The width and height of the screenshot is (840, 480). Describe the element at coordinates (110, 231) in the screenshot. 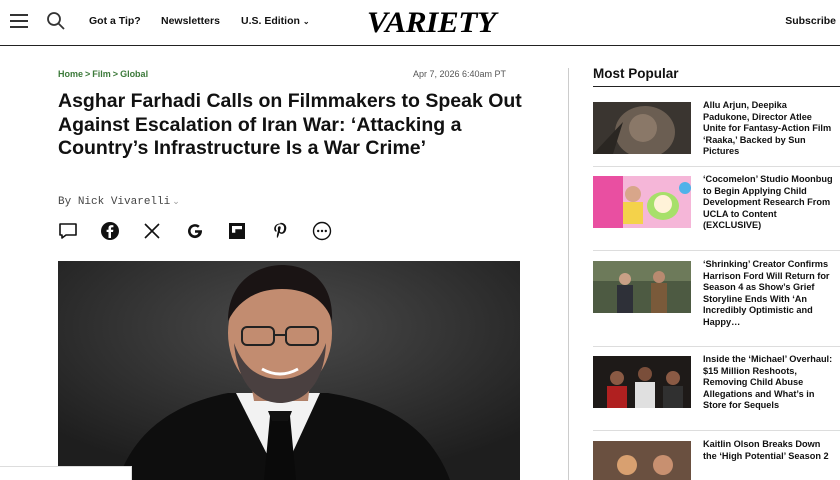

I see `facebook-icon` at that location.